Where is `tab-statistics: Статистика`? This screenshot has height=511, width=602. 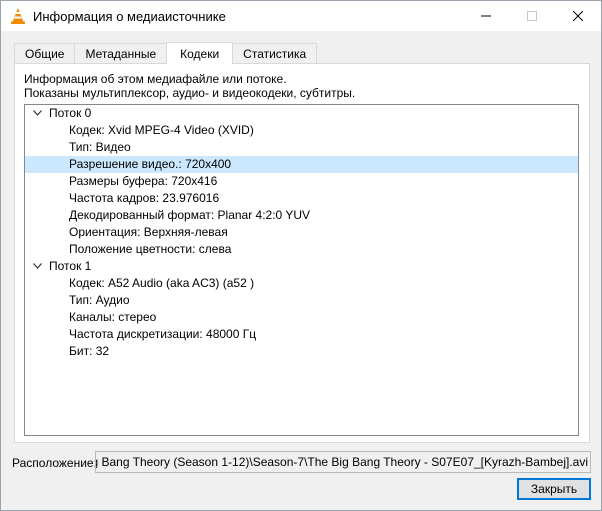
tab-statistics: Статистика is located at coordinates (275, 53).